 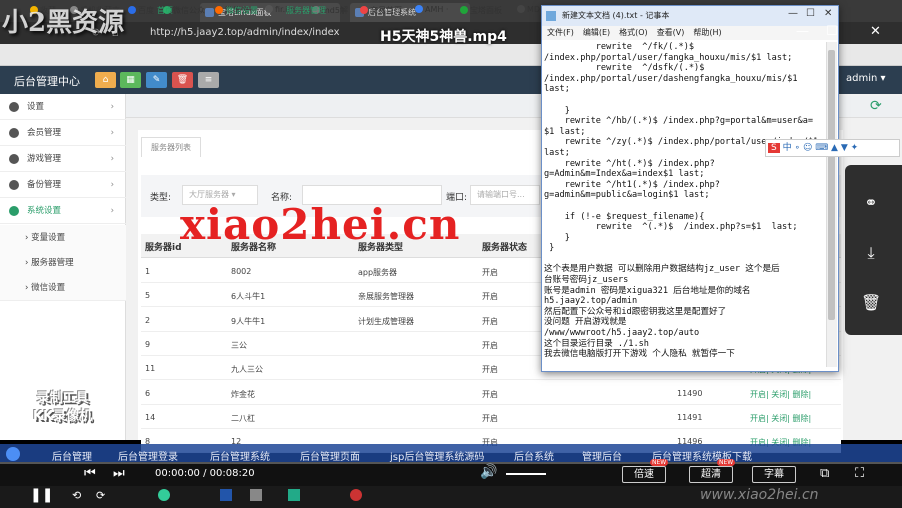 What do you see at coordinates (671, 32) in the screenshot?
I see `menu-view: 查看(V)` at bounding box center [671, 32].